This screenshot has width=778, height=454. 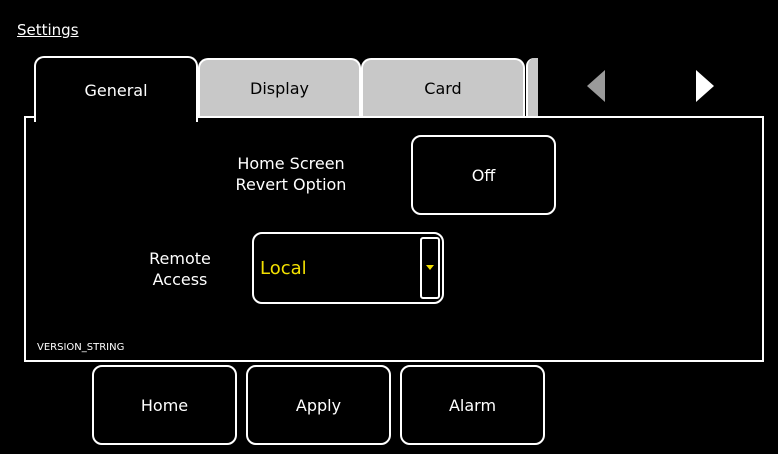 I want to click on home-revert-label-line2: Revert Option, so click(x=291, y=184).